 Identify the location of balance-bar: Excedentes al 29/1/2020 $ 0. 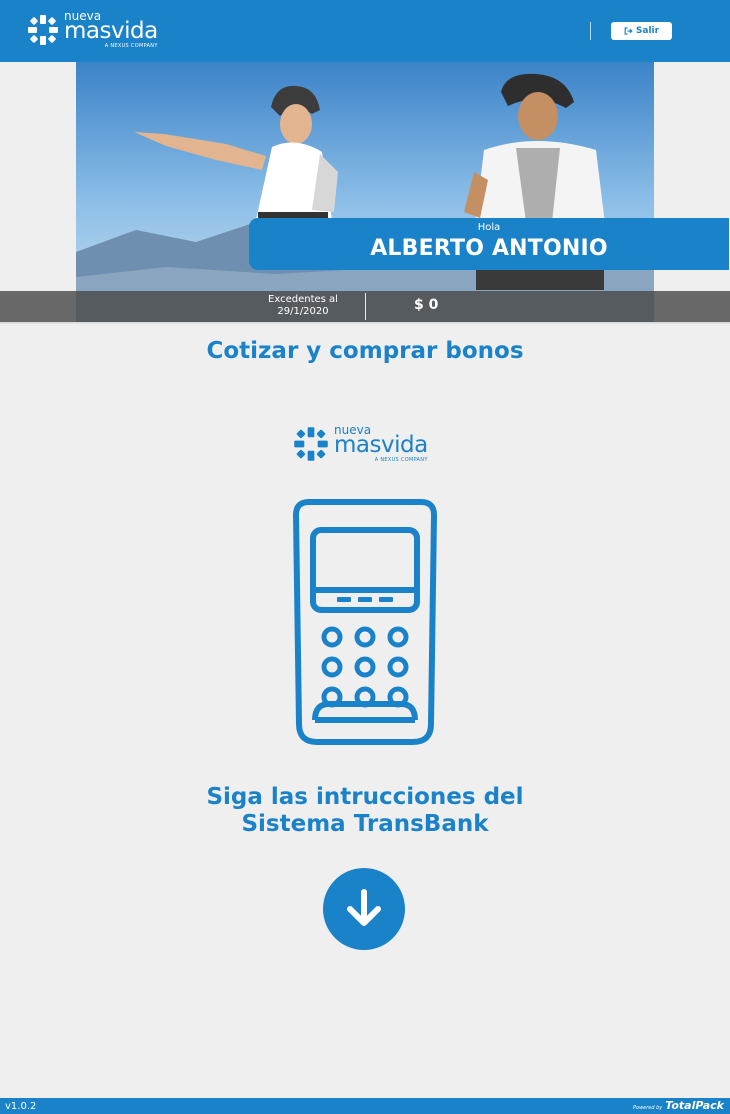
(365, 306).